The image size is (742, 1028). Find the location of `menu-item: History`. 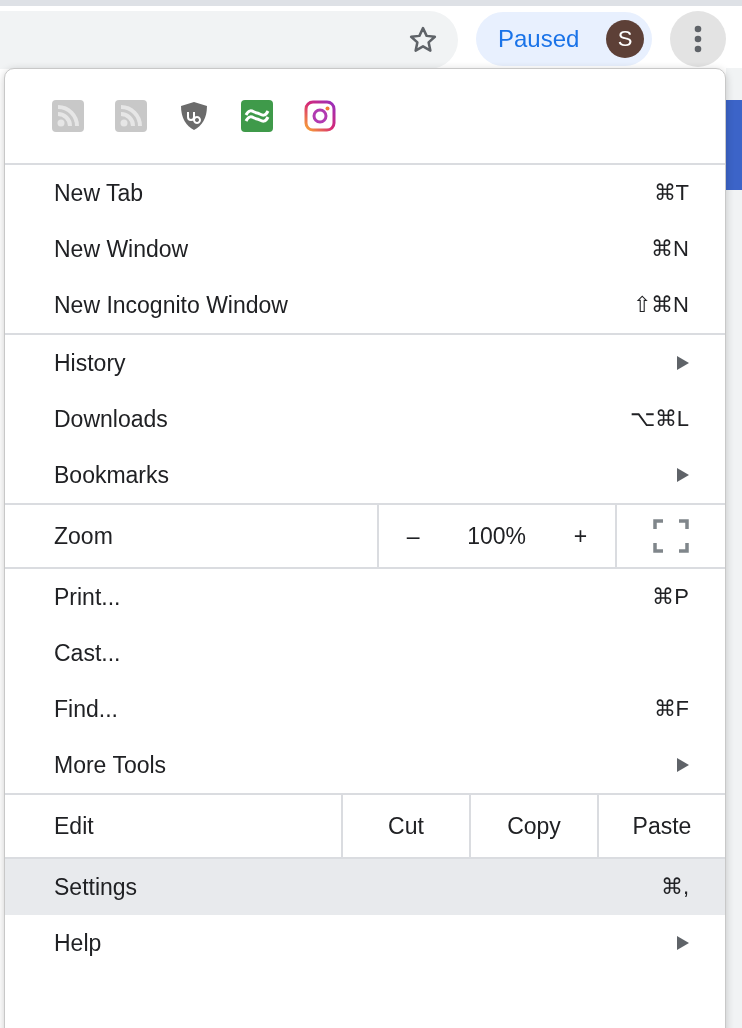

menu-item: History is located at coordinates (365, 363).